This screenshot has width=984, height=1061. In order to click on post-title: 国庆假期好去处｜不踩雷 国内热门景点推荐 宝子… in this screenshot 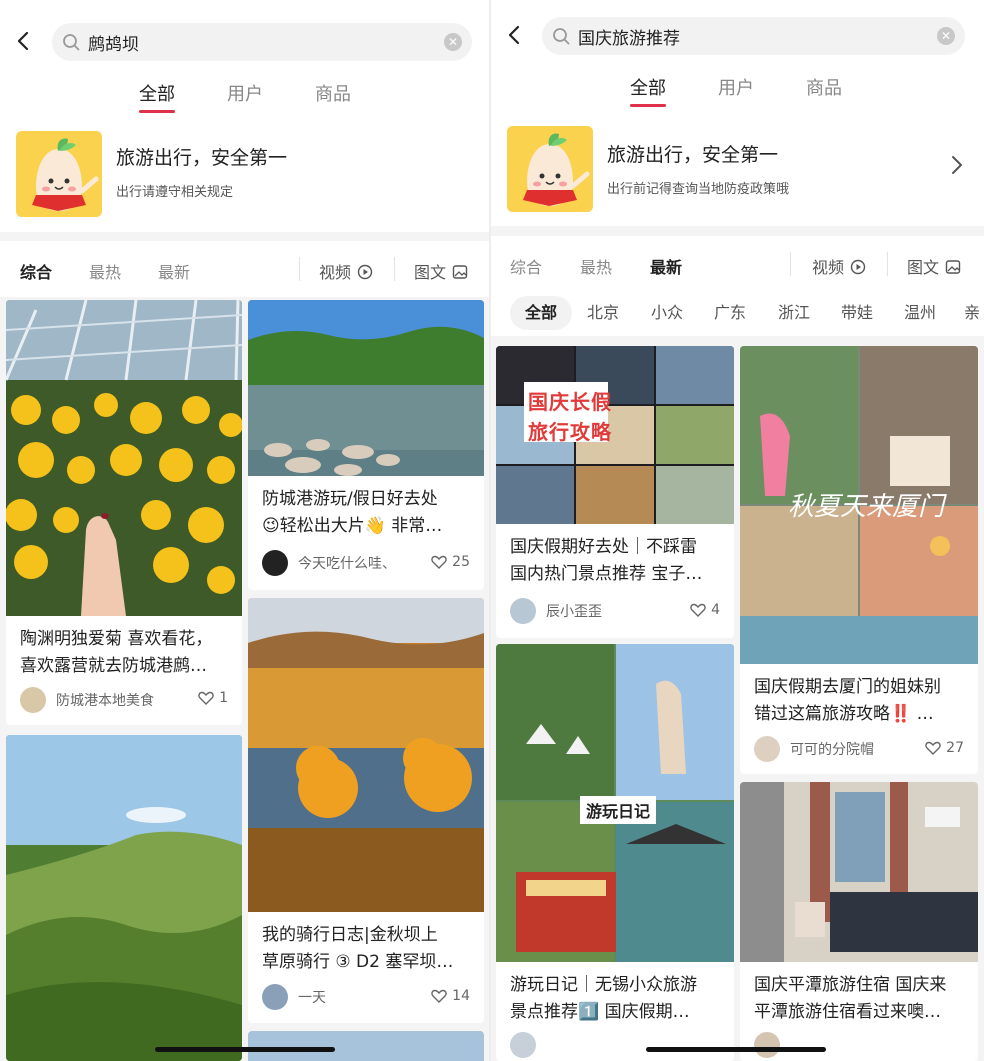, I will do `click(606, 560)`.